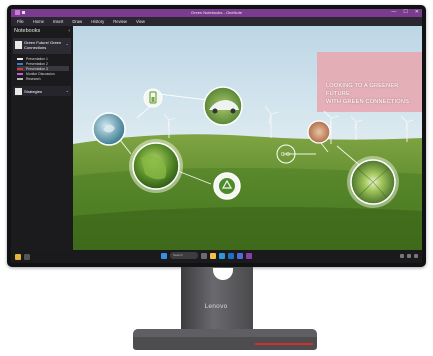 Image resolution: width=433 pixels, height=356 pixels. I want to click on taskbar: Search, so click(216, 256).